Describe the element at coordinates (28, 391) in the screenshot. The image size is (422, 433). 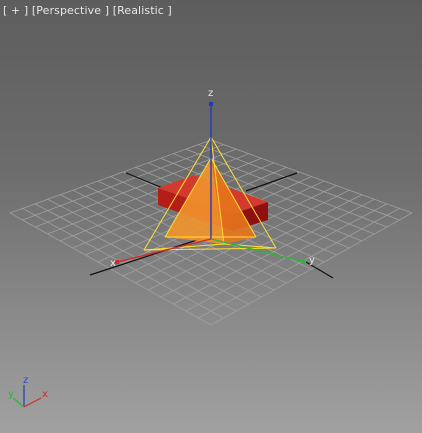
I see `axis-tripod: z x y` at that location.